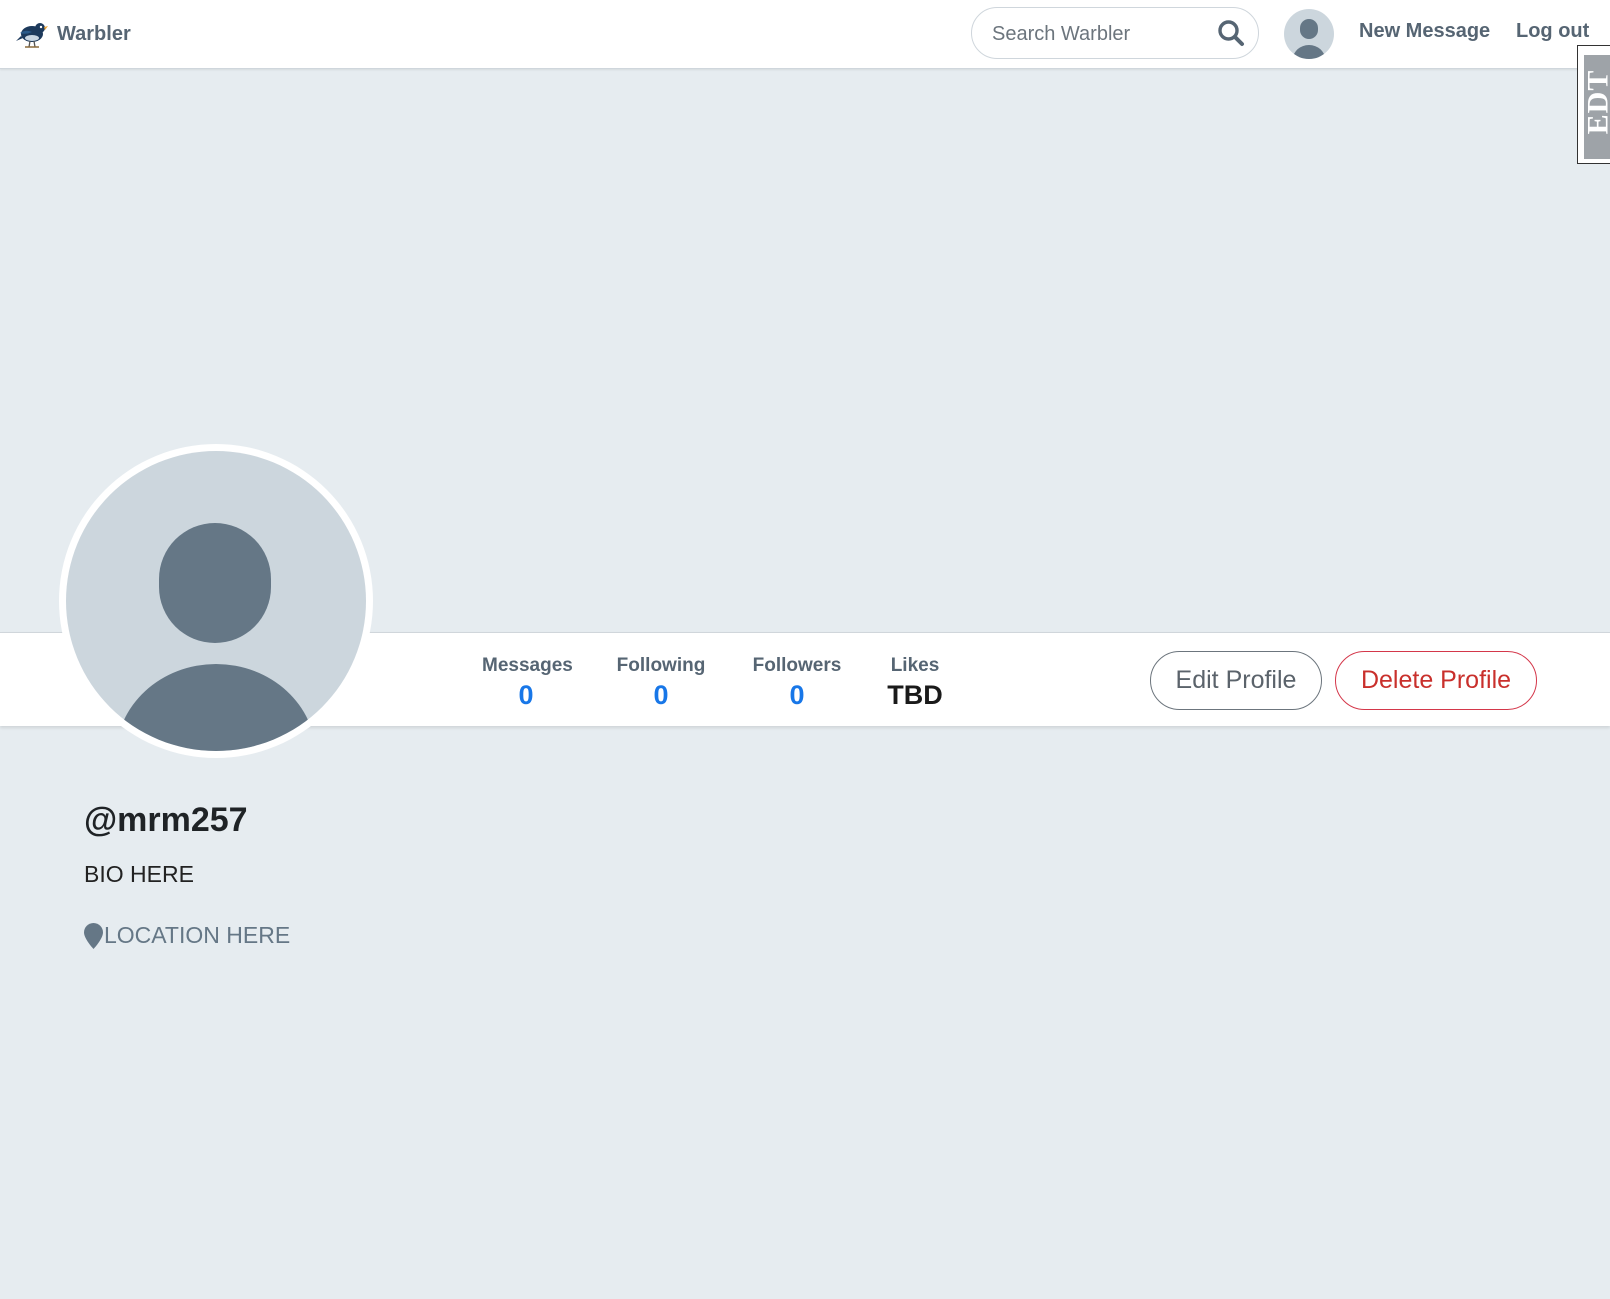 Image resolution: width=1610 pixels, height=1299 pixels. Describe the element at coordinates (166, 820) in the screenshot. I see `profile-username: @mrm257` at that location.